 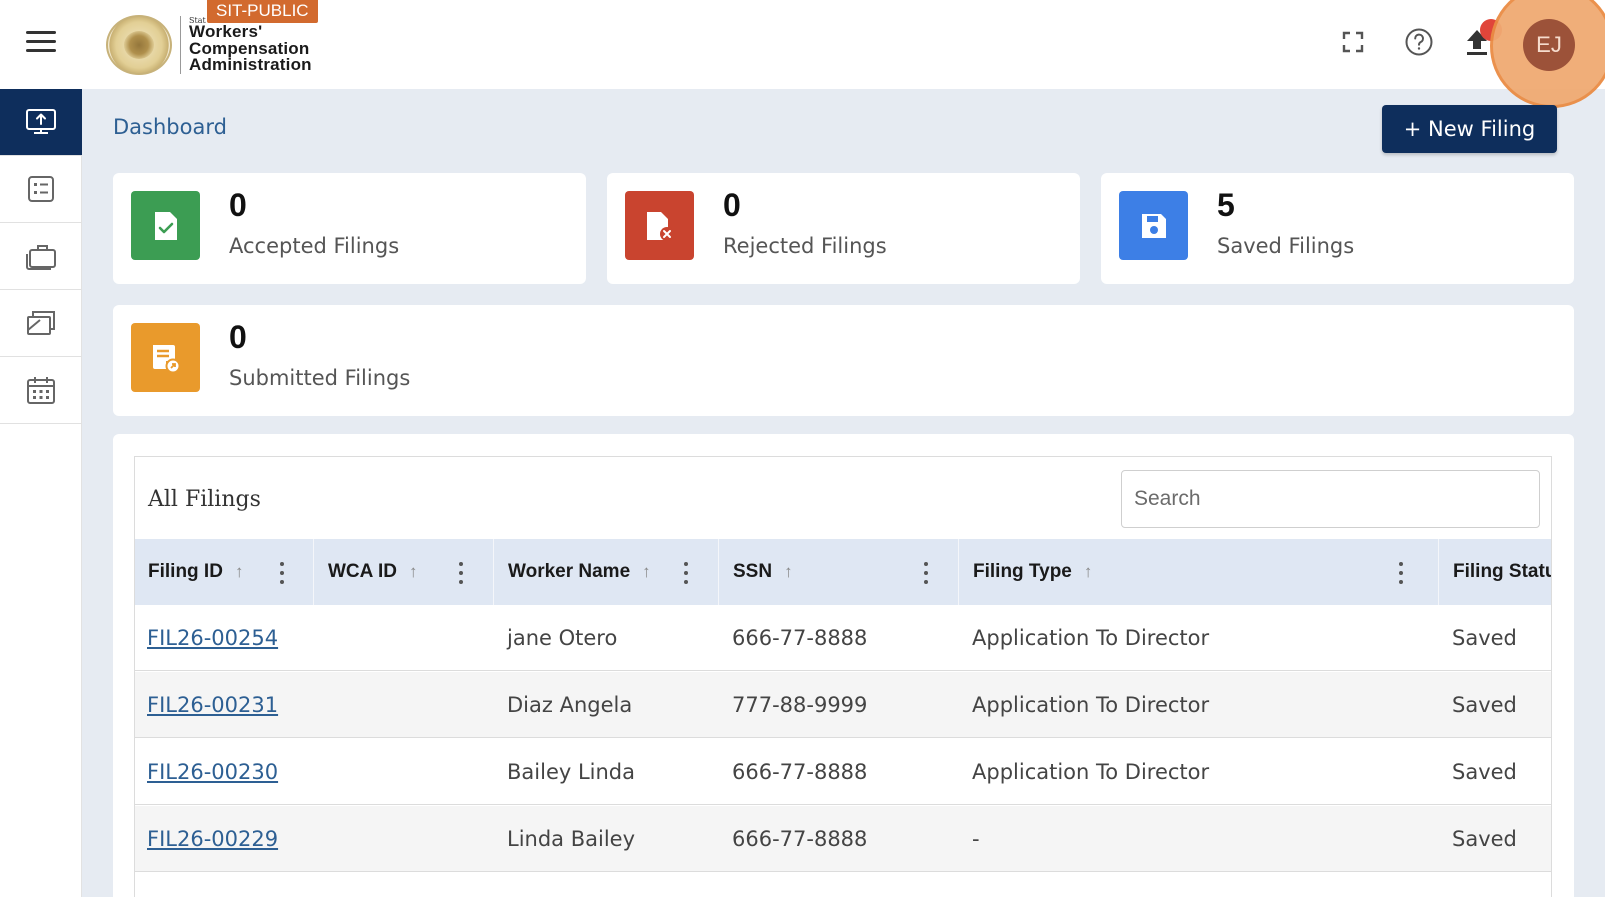 I want to click on logo-divider, so click(x=180, y=45).